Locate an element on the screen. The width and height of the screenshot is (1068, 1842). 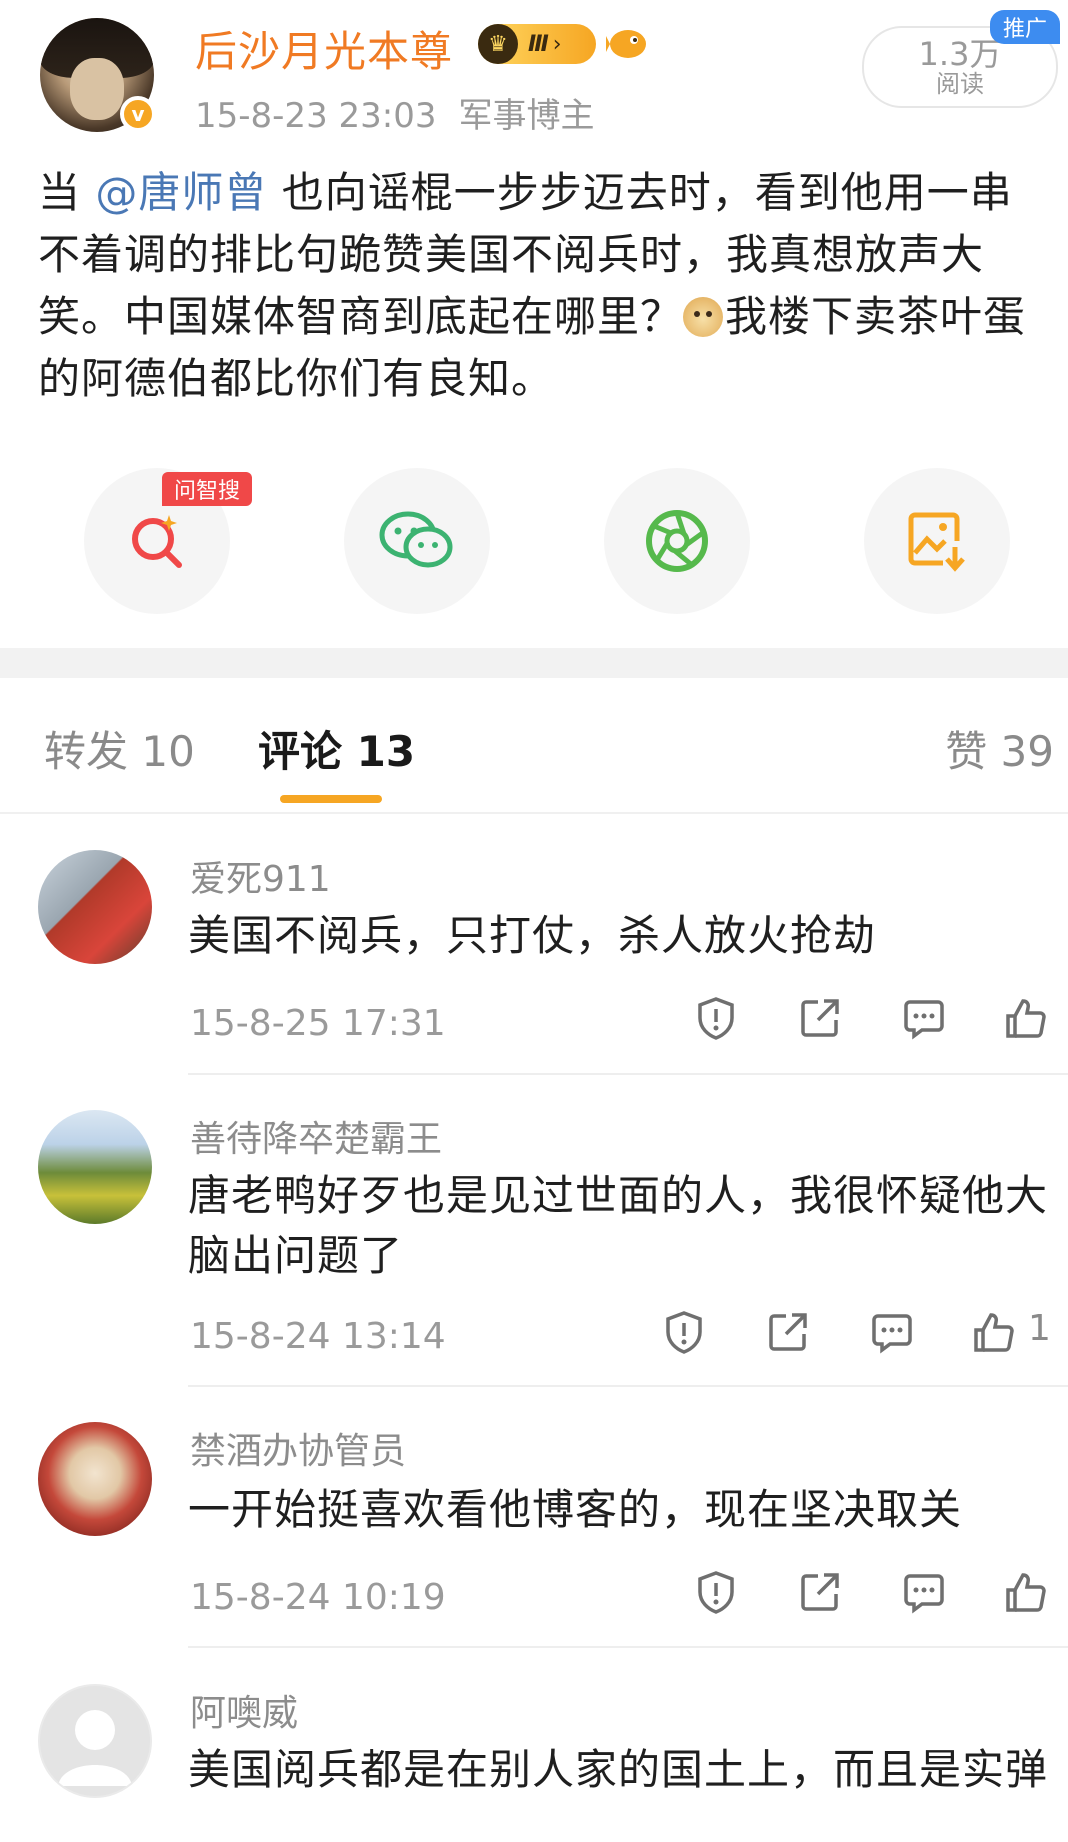
tab-like: 赞 39 is located at coordinates (999, 748).